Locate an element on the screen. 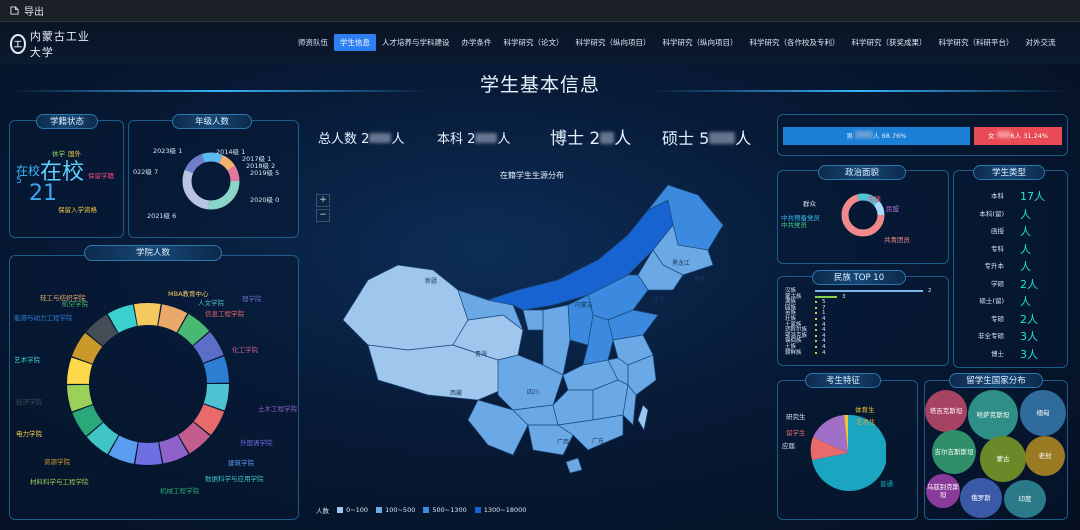 The image size is (1080, 530). status-tag: 保留学籍 is located at coordinates (101, 176).